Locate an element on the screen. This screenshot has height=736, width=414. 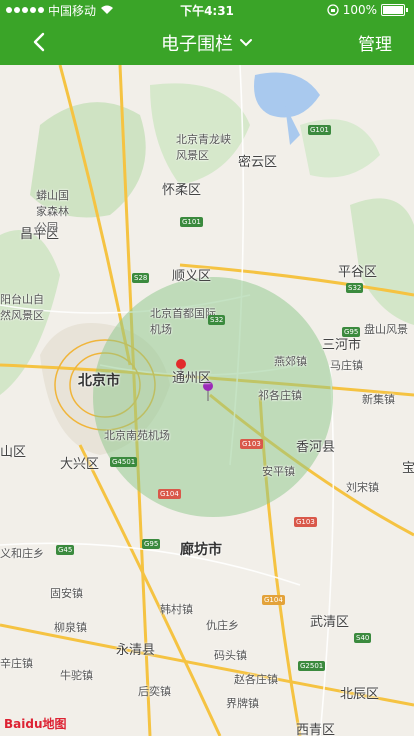
label-tongzhou: 通州区 is located at coordinates (192, 378).